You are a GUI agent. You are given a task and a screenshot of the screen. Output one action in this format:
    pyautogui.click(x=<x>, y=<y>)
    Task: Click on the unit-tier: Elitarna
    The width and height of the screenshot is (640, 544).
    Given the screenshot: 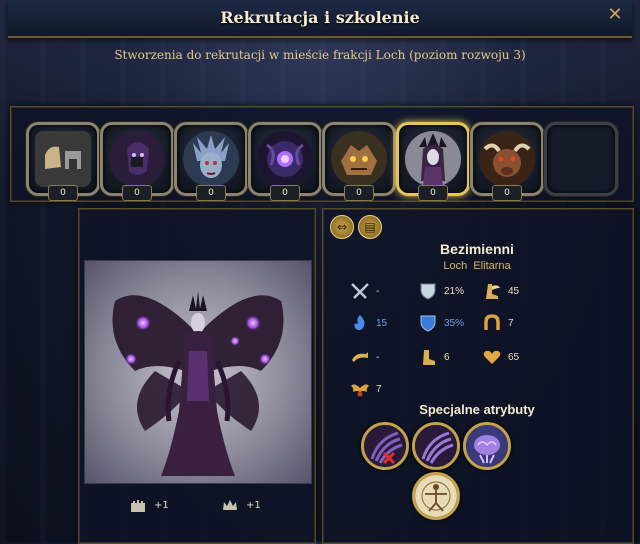 What is the action you would take?
    pyautogui.click(x=492, y=266)
    